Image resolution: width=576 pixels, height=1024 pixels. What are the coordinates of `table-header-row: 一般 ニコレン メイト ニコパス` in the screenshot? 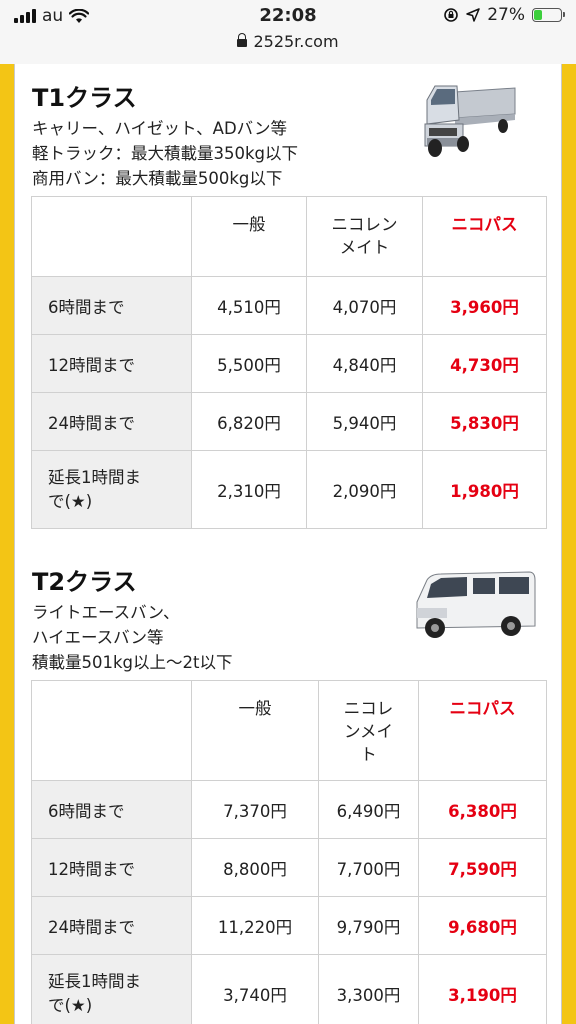 It's located at (289, 236).